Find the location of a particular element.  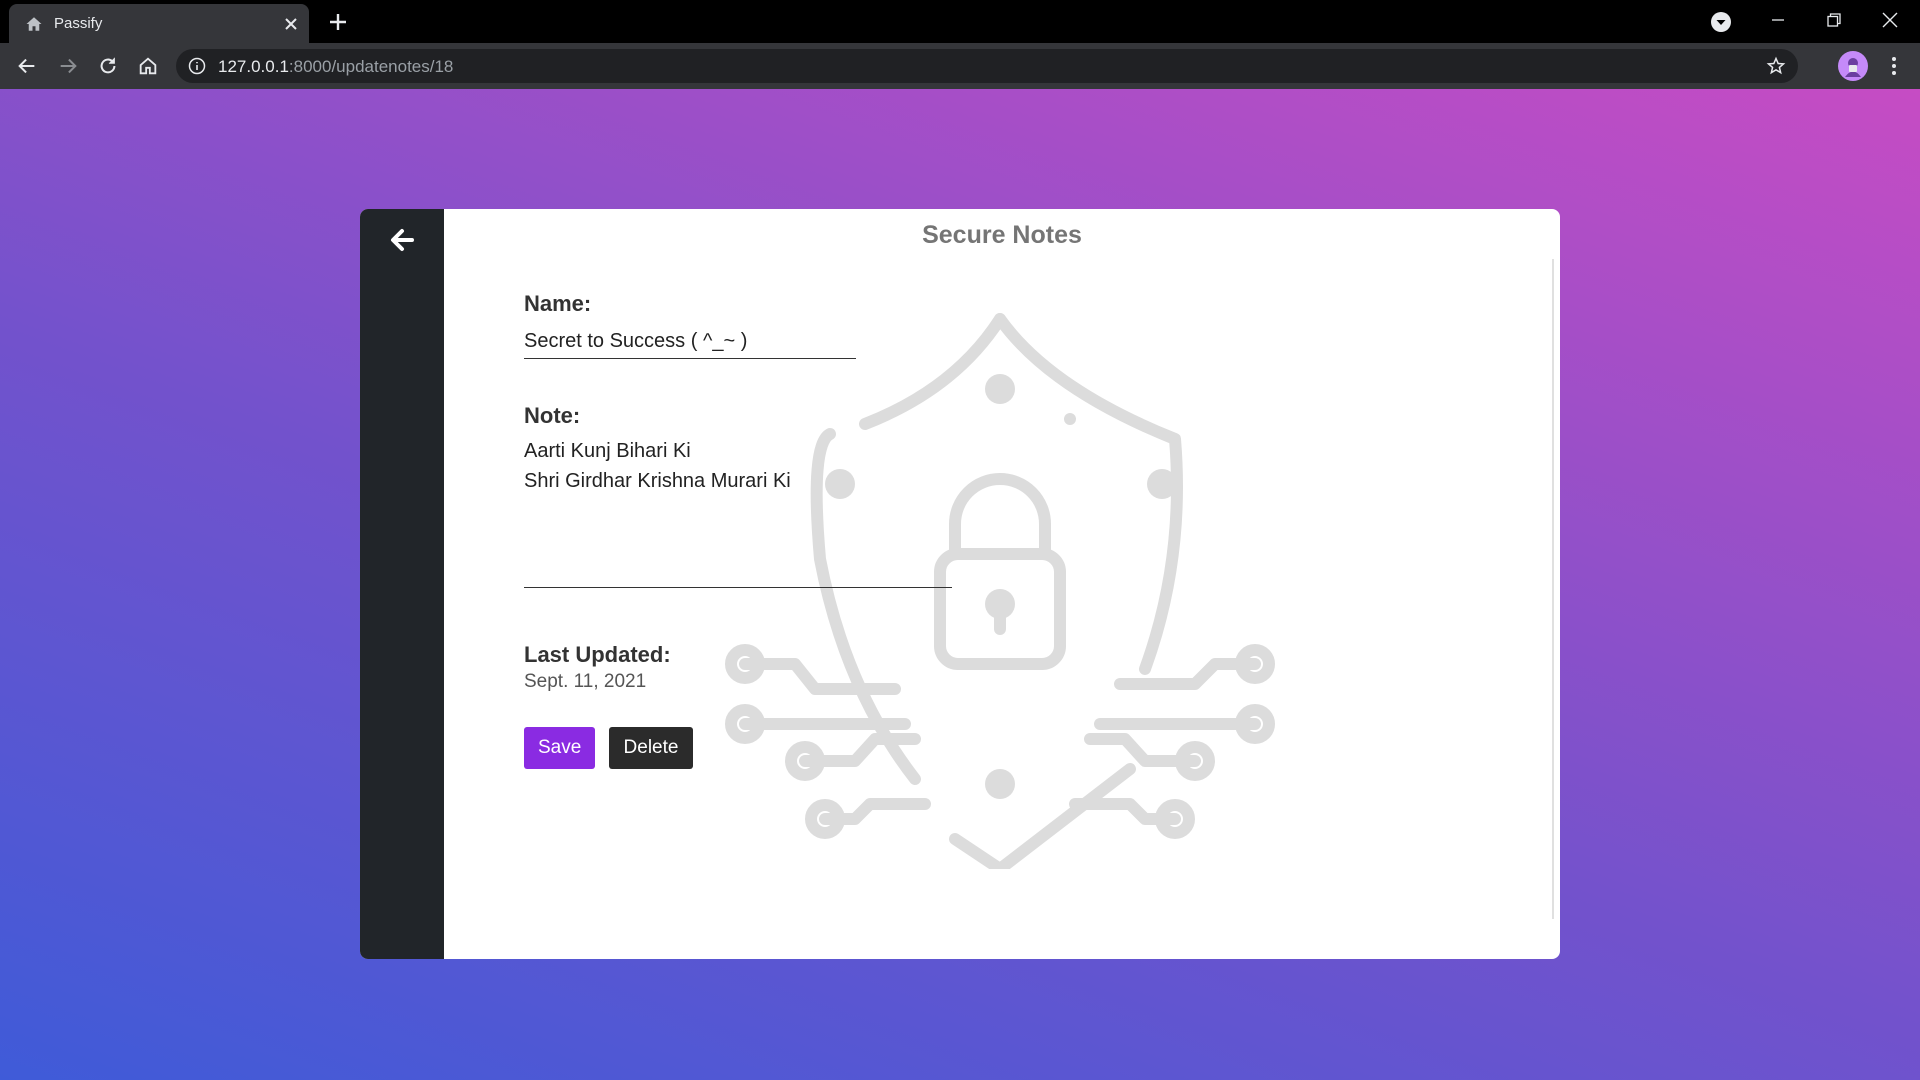

card-scrollbar is located at coordinates (1553, 589).